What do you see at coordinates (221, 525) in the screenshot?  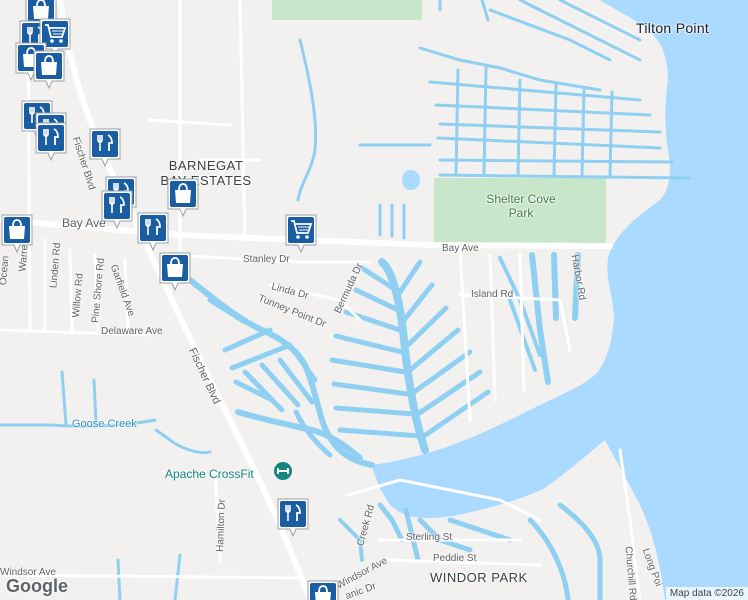 I see `street-label-hamilton-dr: Hamilton Dr` at bounding box center [221, 525].